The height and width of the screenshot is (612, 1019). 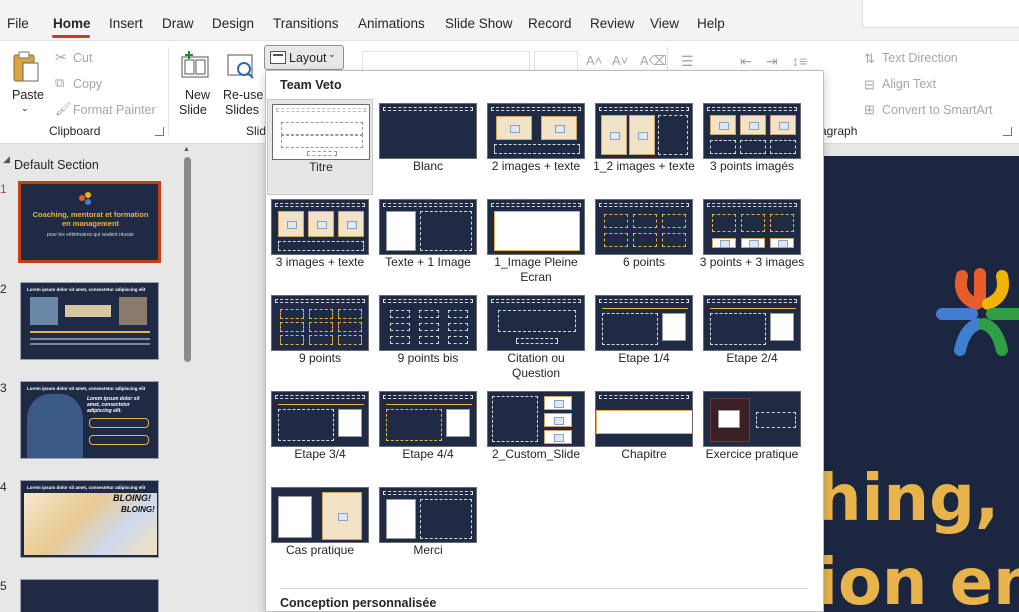 What do you see at coordinates (61, 57) in the screenshot?
I see `scissors-icon: ✂` at bounding box center [61, 57].